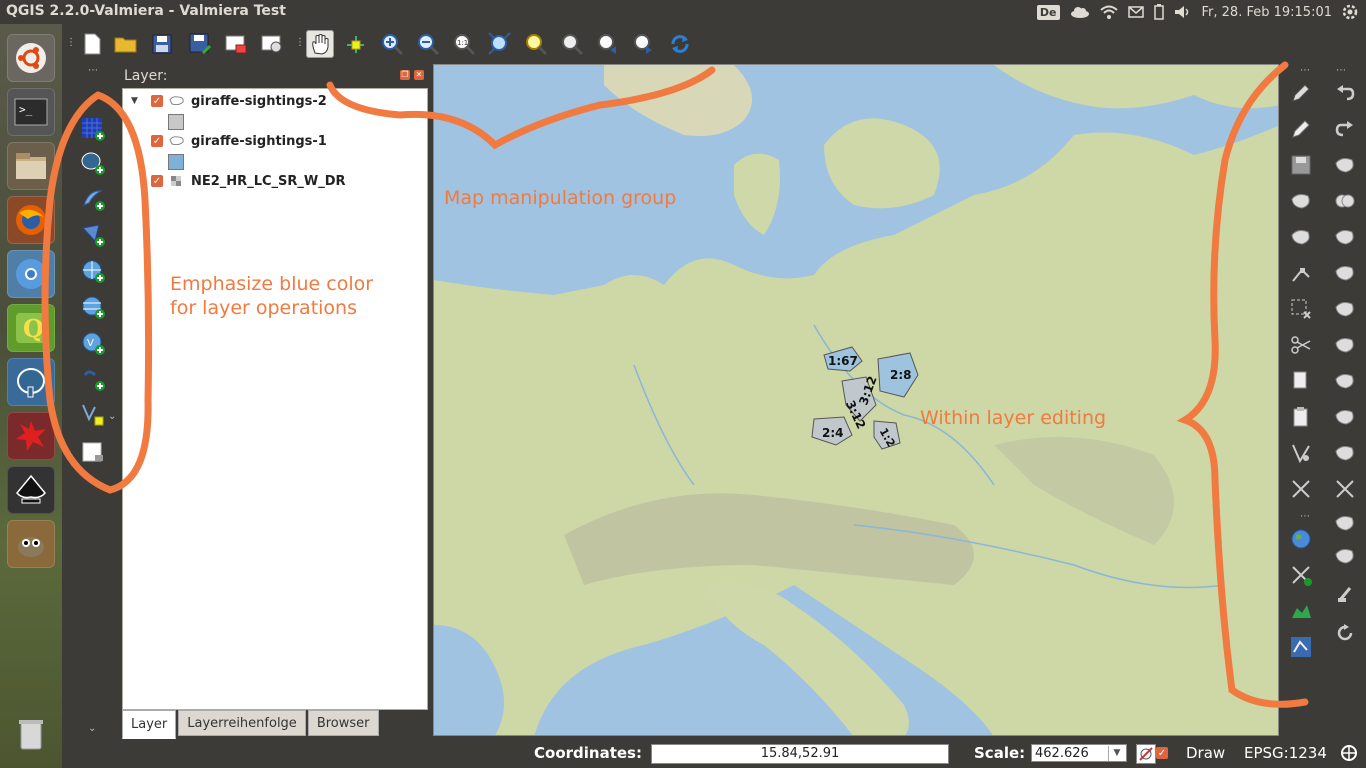 This screenshot has height=768, width=1366. Describe the element at coordinates (93, 307) in the screenshot. I see `add-wcs-layer-icon` at that location.